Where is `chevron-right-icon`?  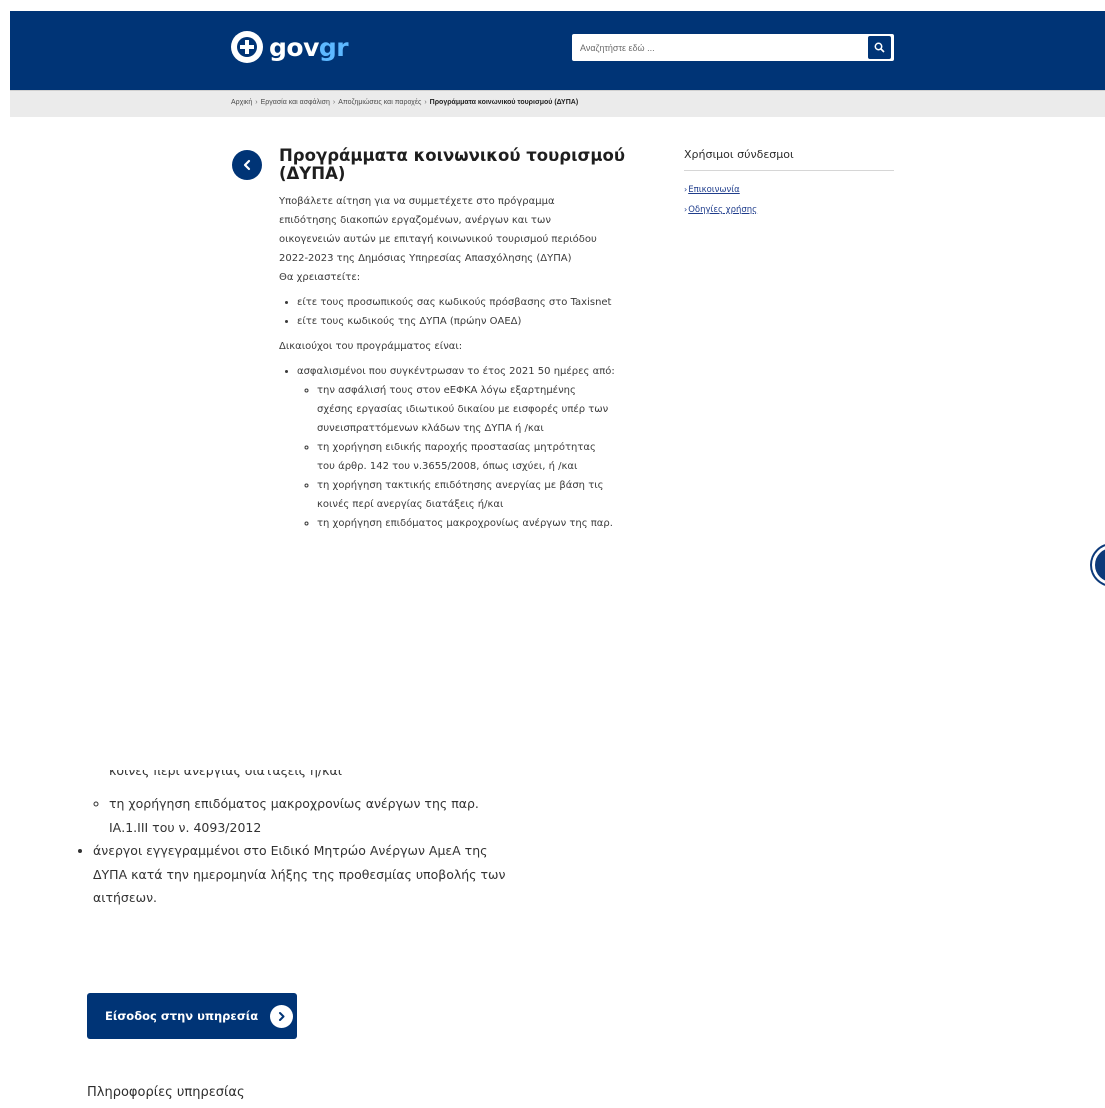
chevron-right-icon is located at coordinates (282, 1016).